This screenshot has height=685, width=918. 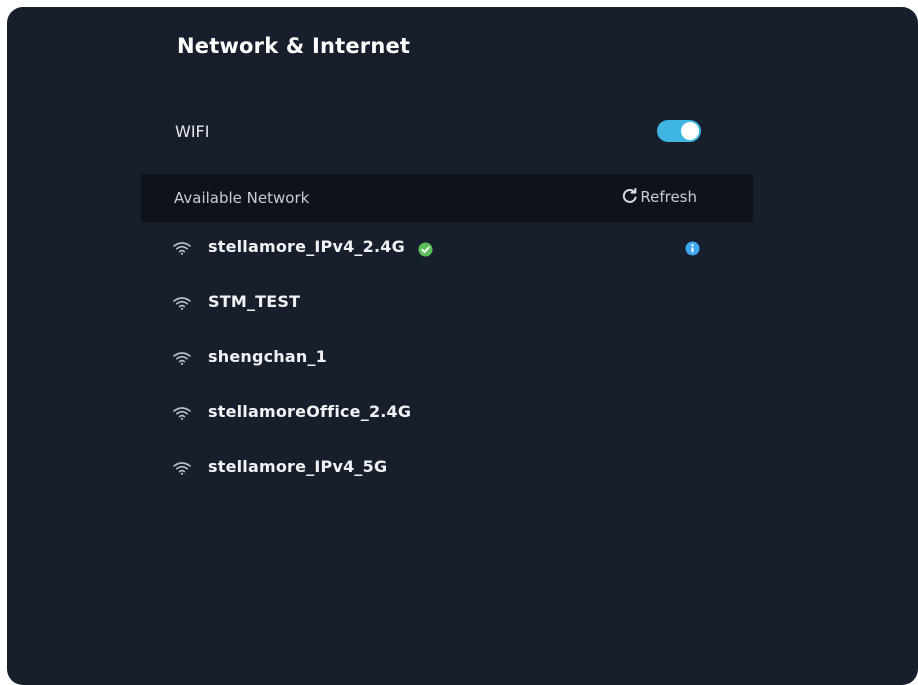 What do you see at coordinates (690, 131) in the screenshot?
I see `toggle-knob` at bounding box center [690, 131].